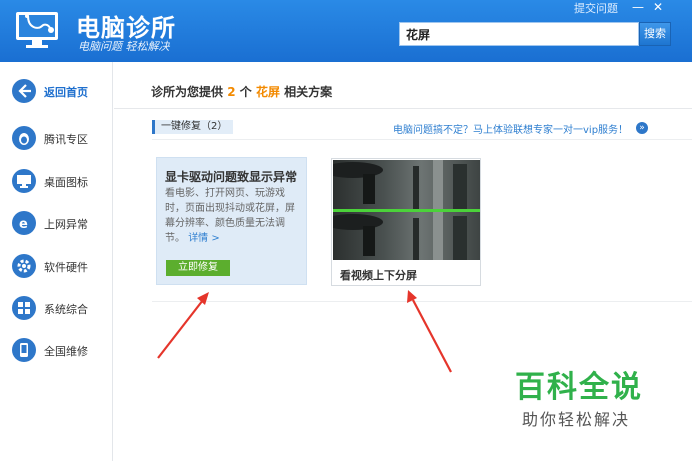 Image resolution: width=692 pixels, height=461 pixels. What do you see at coordinates (183, 325) in the screenshot?
I see `red-arrow-left` at bounding box center [183, 325].